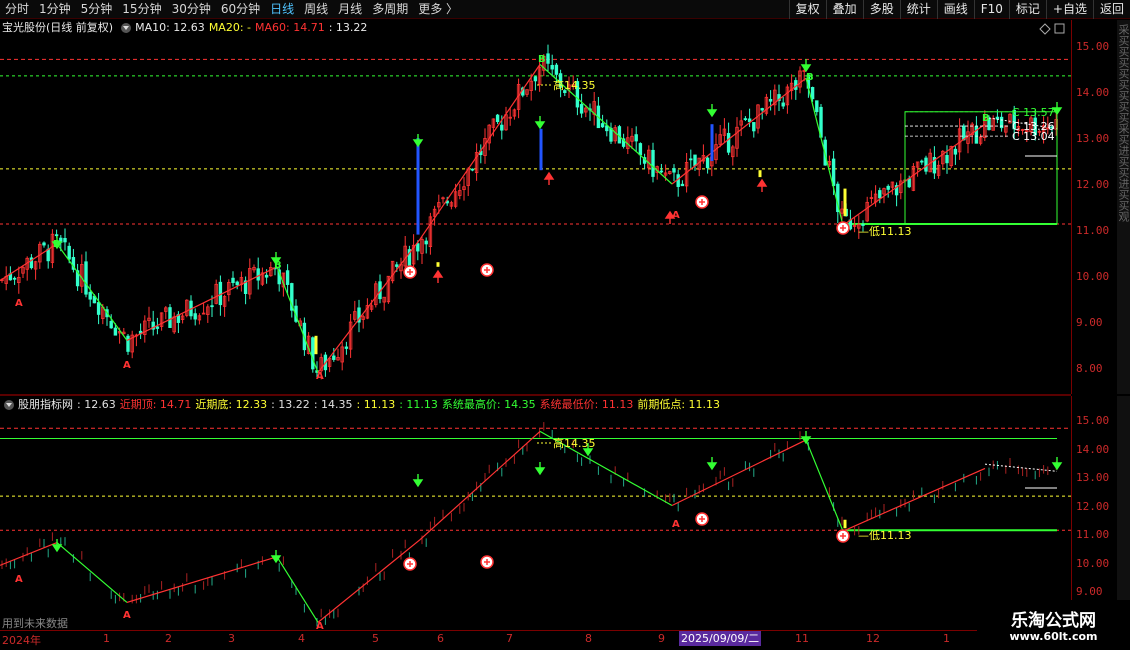 This screenshot has width=1130, height=650. I want to click on date-tick: 6, so click(440, 638).